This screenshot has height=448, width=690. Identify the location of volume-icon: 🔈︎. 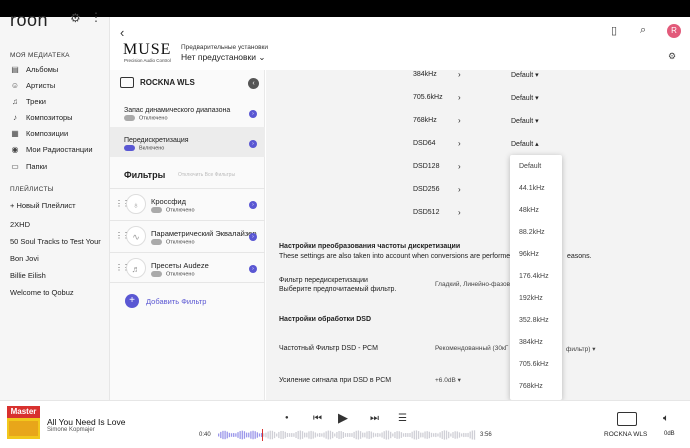
(666, 418).